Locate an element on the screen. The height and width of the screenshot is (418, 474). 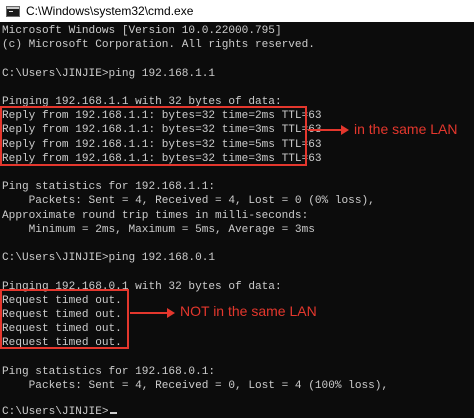
window-title: C:\Windows\system32\cmd.exe is located at coordinates (110, 11).